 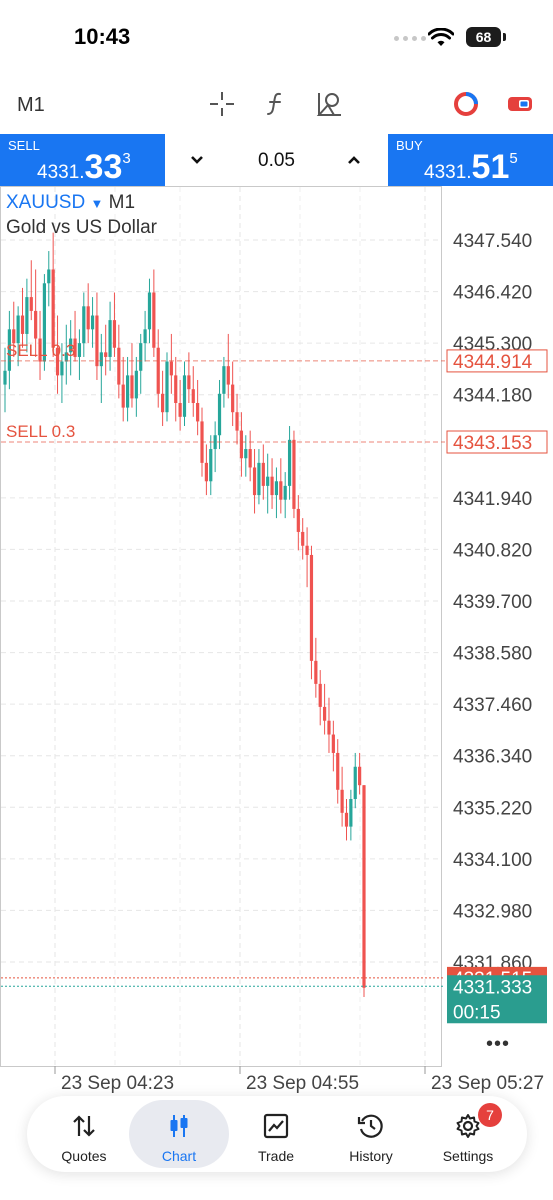 I want to click on indicators-icon, so click(x=276, y=104).